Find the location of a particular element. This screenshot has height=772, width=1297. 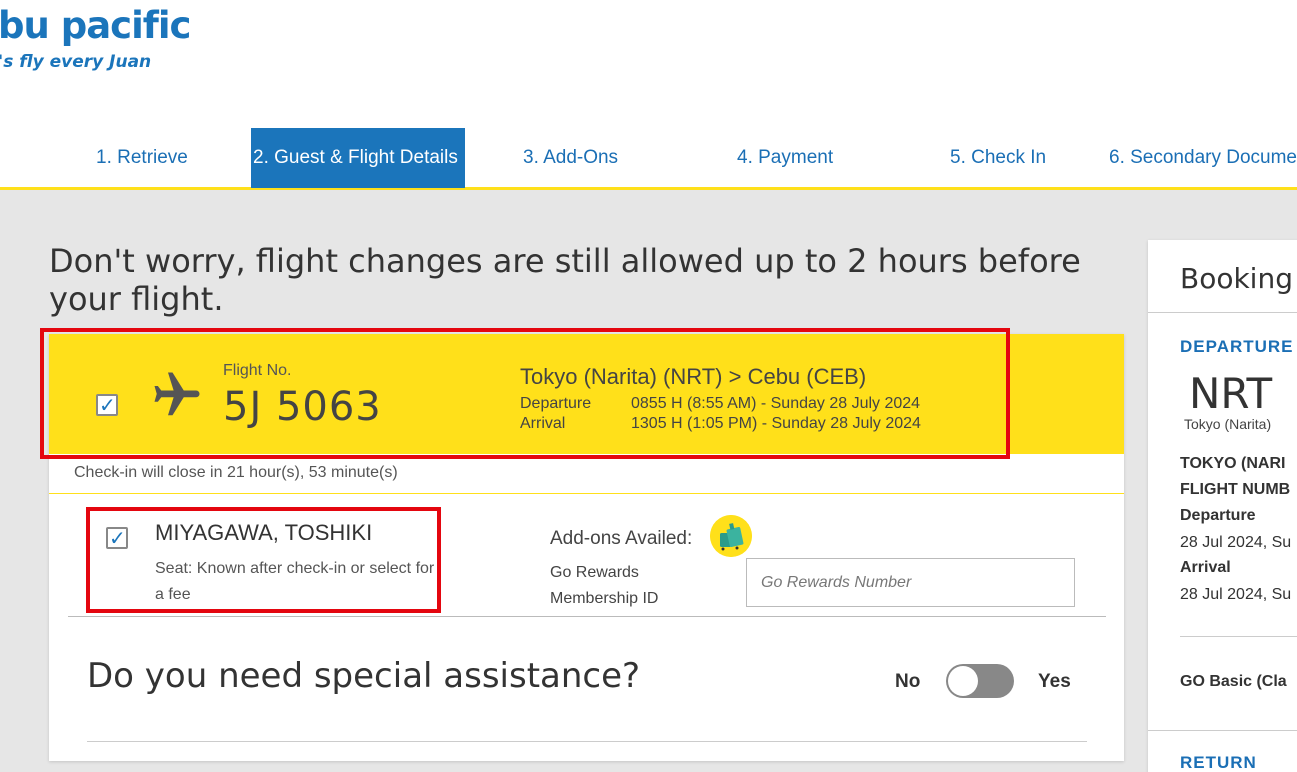

summary-departure-label: Departure is located at coordinates (1218, 515).